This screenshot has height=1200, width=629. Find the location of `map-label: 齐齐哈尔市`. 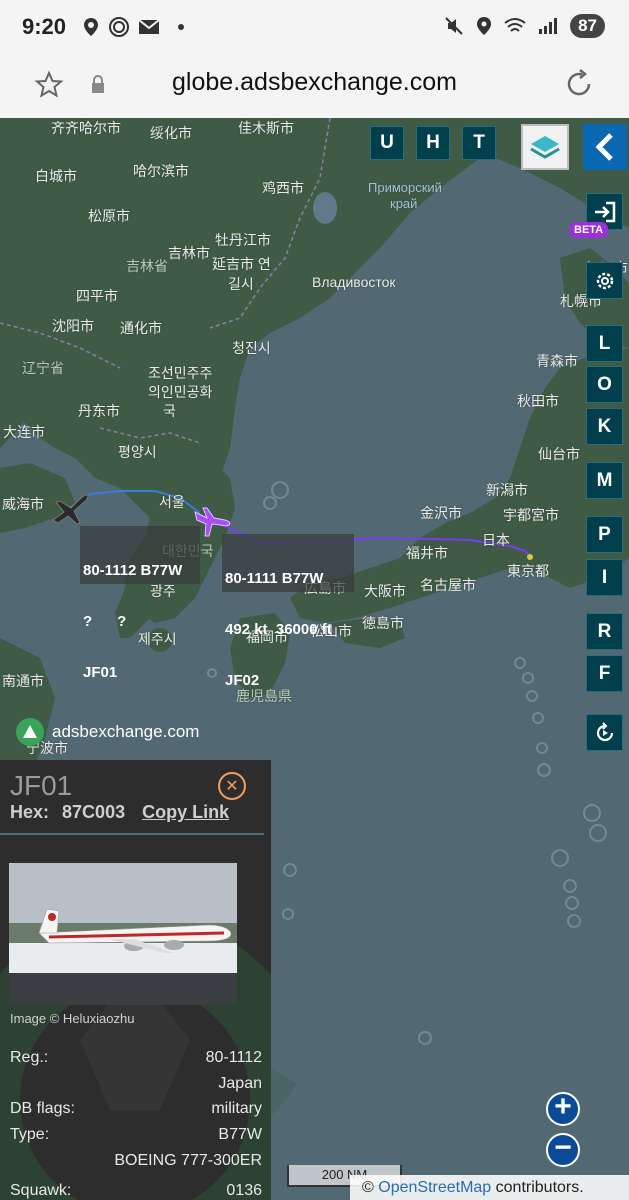

map-label: 齐齐哈尔市 is located at coordinates (86, 128).